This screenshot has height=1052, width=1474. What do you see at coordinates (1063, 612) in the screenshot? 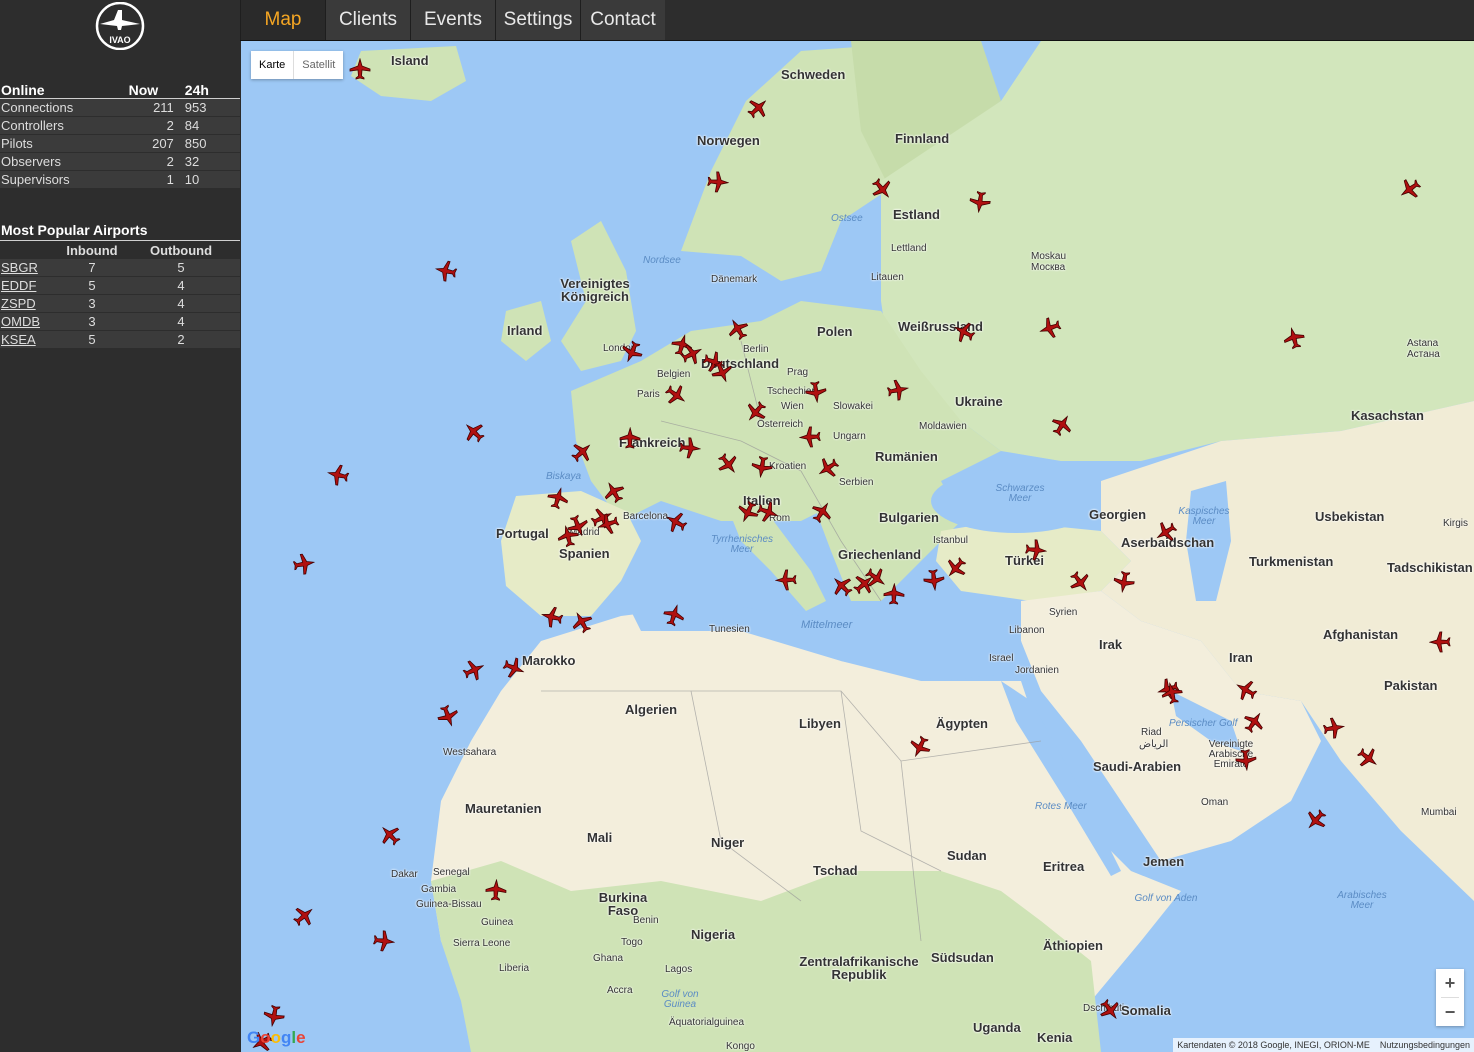
I see `country-label: Syrien` at bounding box center [1063, 612].